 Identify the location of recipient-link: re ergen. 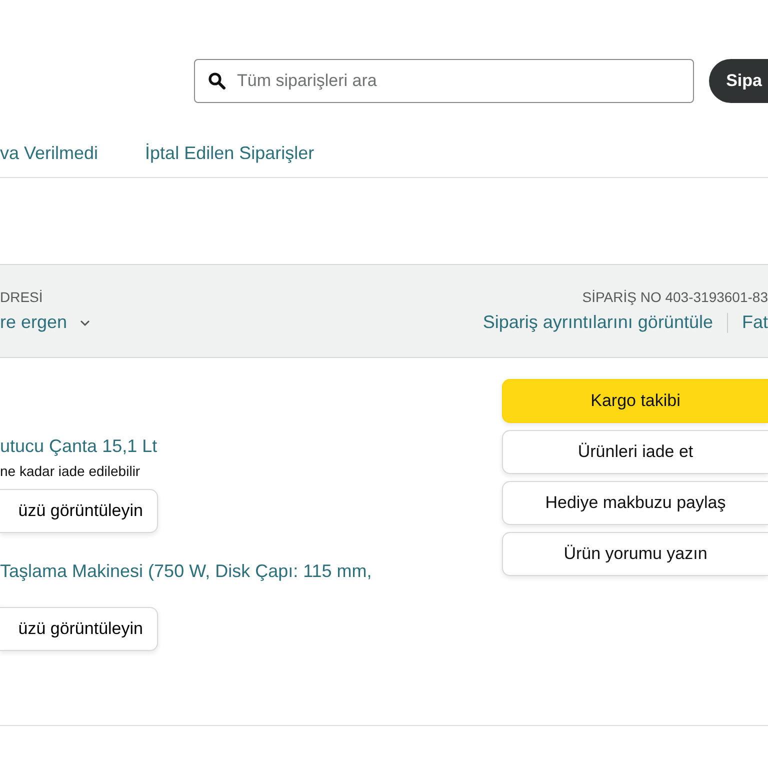
(34, 322).